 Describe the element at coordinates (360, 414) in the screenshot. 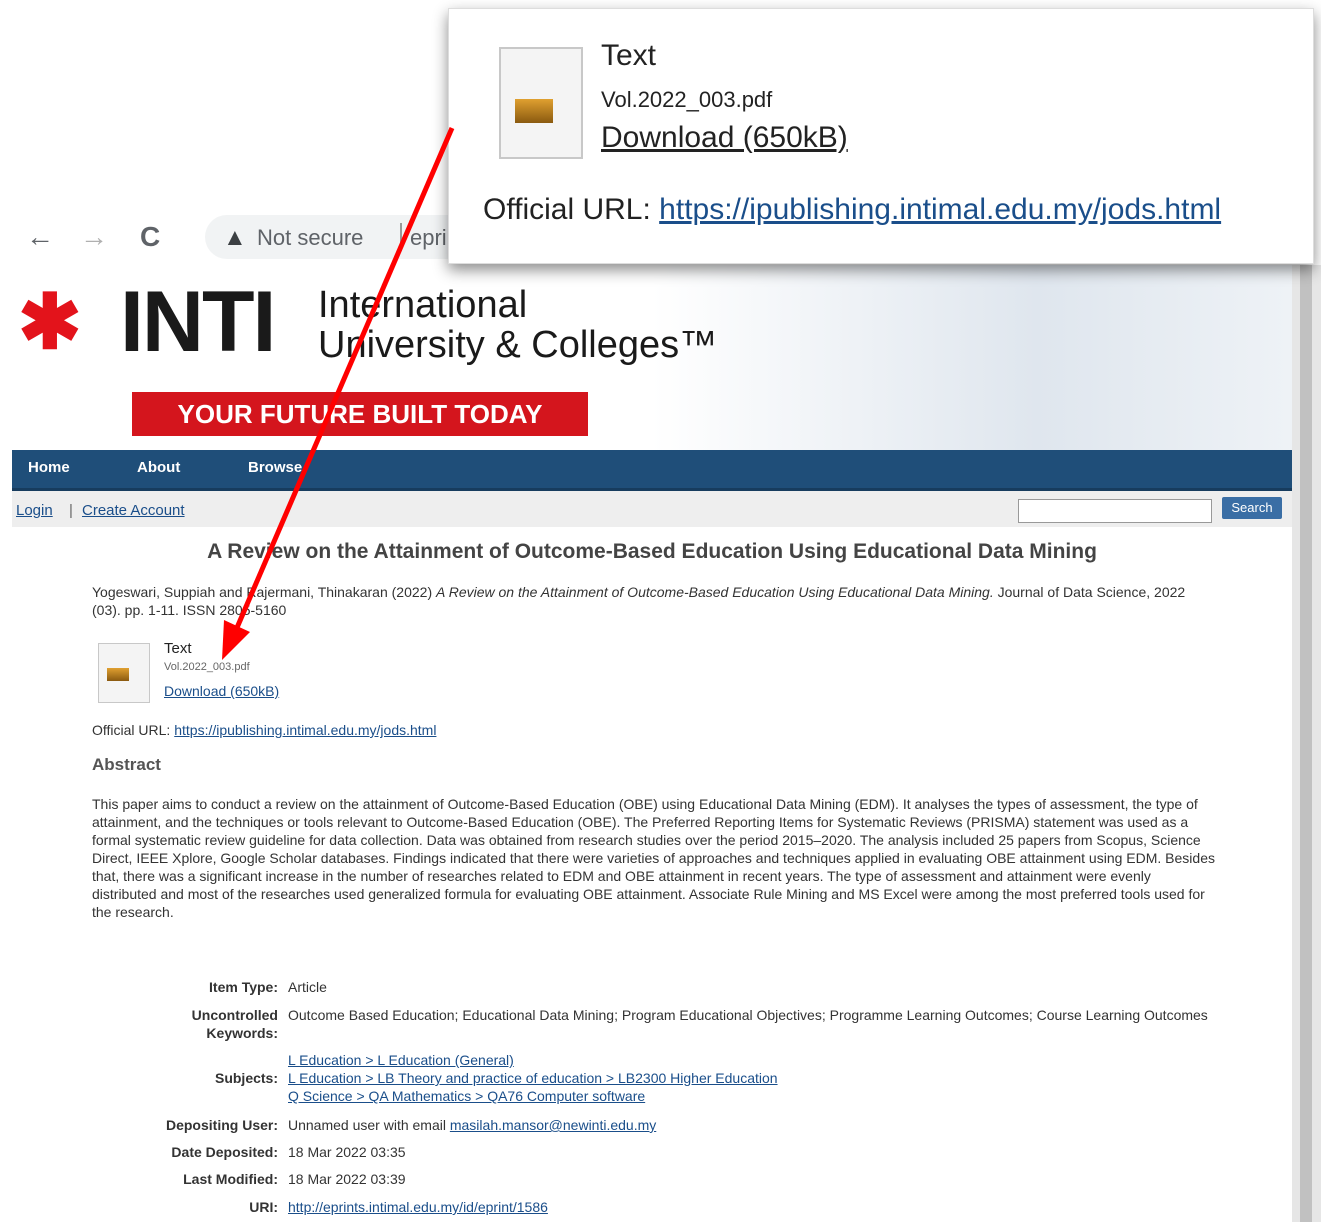

I see `tagline: YOUR FUTURE BUILT TODAY` at that location.